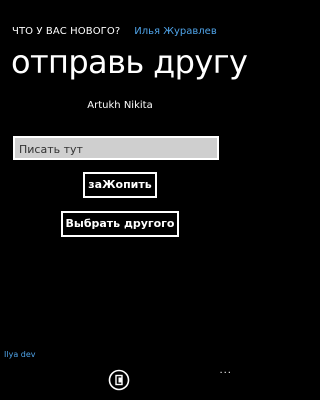 This screenshot has height=400, width=320. What do you see at coordinates (116, 148) in the screenshot?
I see `message-input` at bounding box center [116, 148].